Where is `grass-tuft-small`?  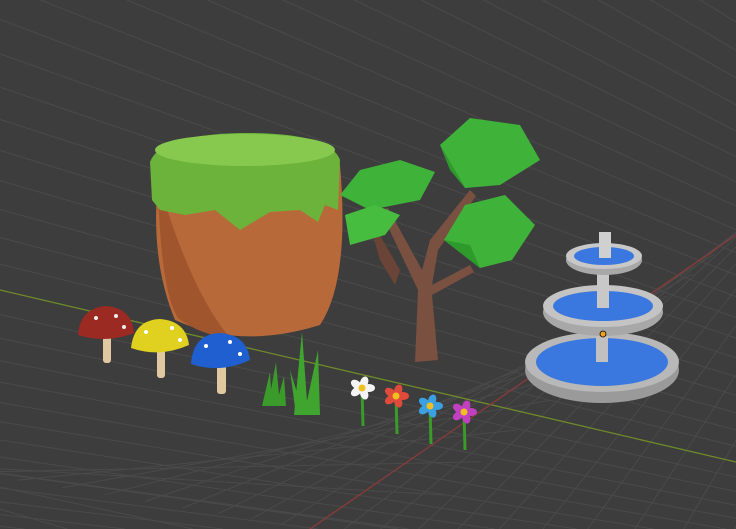
grass-tuft-small is located at coordinates (274, 384).